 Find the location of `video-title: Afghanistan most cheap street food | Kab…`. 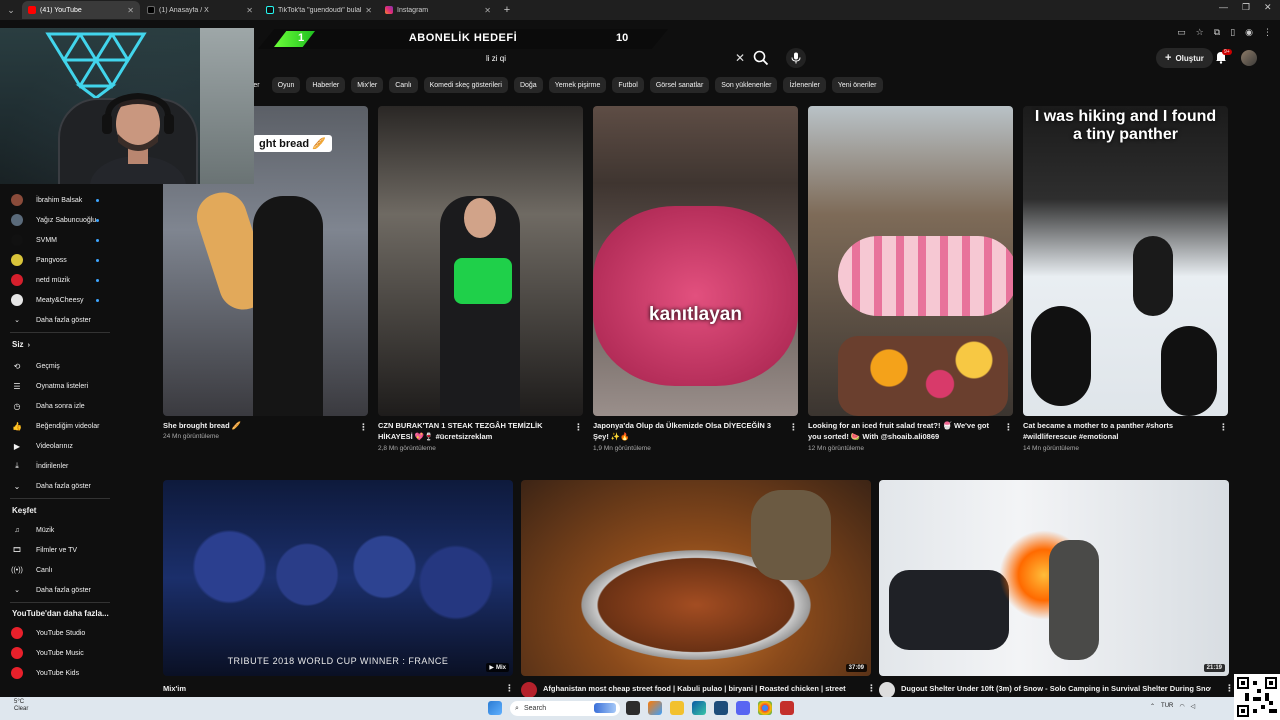

video-title: Afghanistan most cheap street food | Kab… is located at coordinates (698, 688).